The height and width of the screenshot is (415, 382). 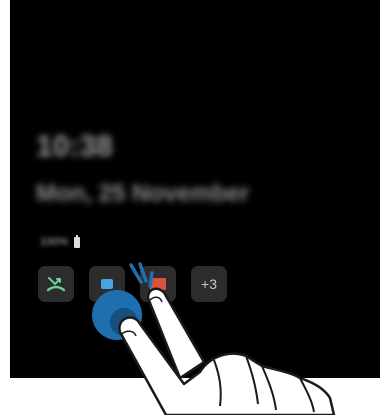 I want to click on missed-call-notification, so click(x=56, y=284).